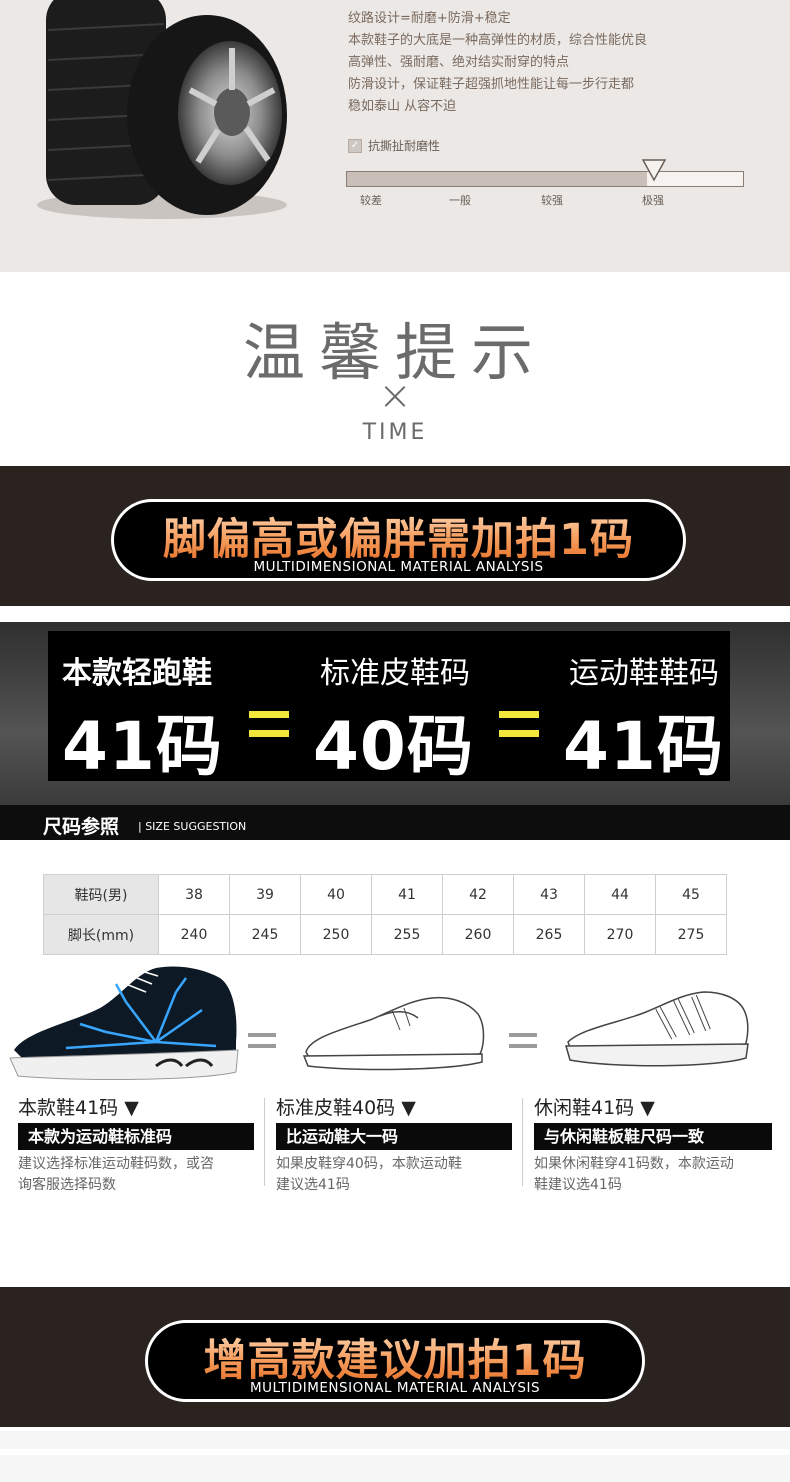 Image resolution: width=790 pixels, height=1482 pixels. I want to click on desc-line: 高弹性、强耐磨、绝对结实耐穿的特点, so click(459, 62).